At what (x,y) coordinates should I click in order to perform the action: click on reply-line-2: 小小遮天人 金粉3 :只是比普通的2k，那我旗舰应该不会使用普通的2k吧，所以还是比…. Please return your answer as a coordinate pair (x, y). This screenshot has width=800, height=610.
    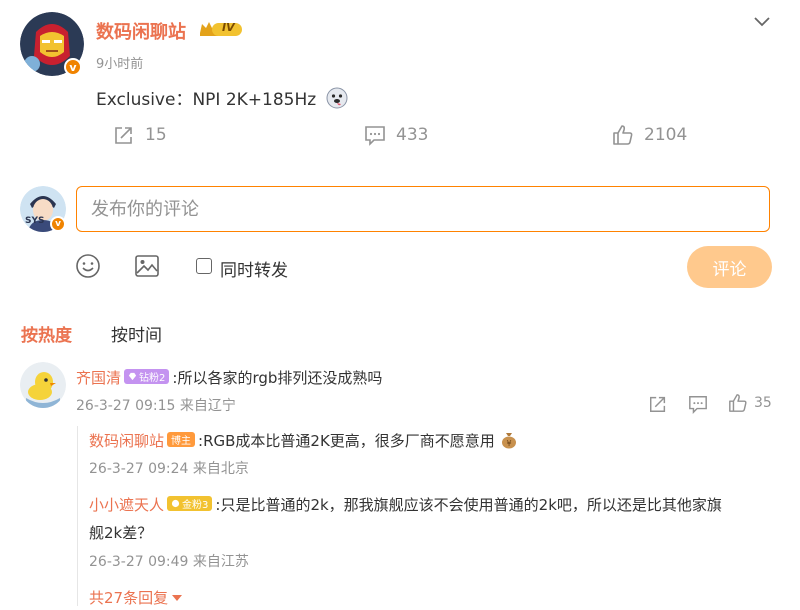
    Looking at the image, I should click on (405, 504).